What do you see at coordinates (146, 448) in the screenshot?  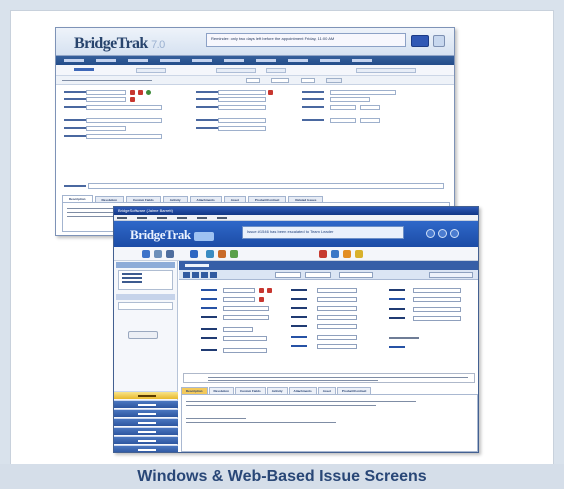 I see `nav-reports` at bounding box center [146, 448].